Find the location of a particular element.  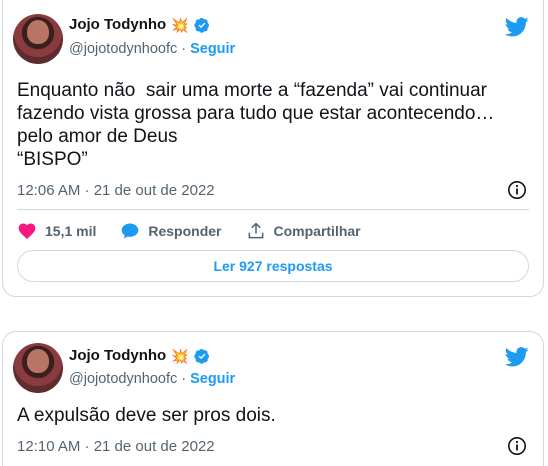

reply-bubble-icon is located at coordinates (130, 231).